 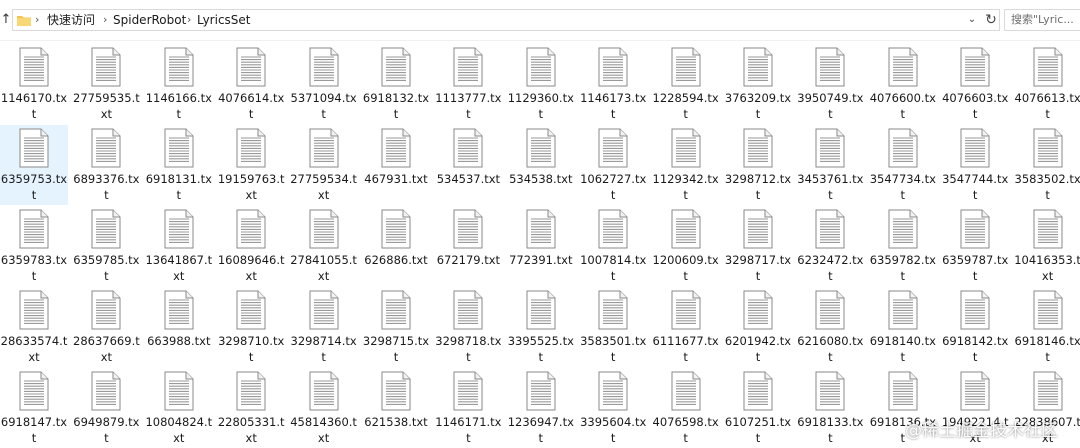 What do you see at coordinates (71, 20) in the screenshot?
I see `breadcrumb-item-quick-access: 快速访问` at bounding box center [71, 20].